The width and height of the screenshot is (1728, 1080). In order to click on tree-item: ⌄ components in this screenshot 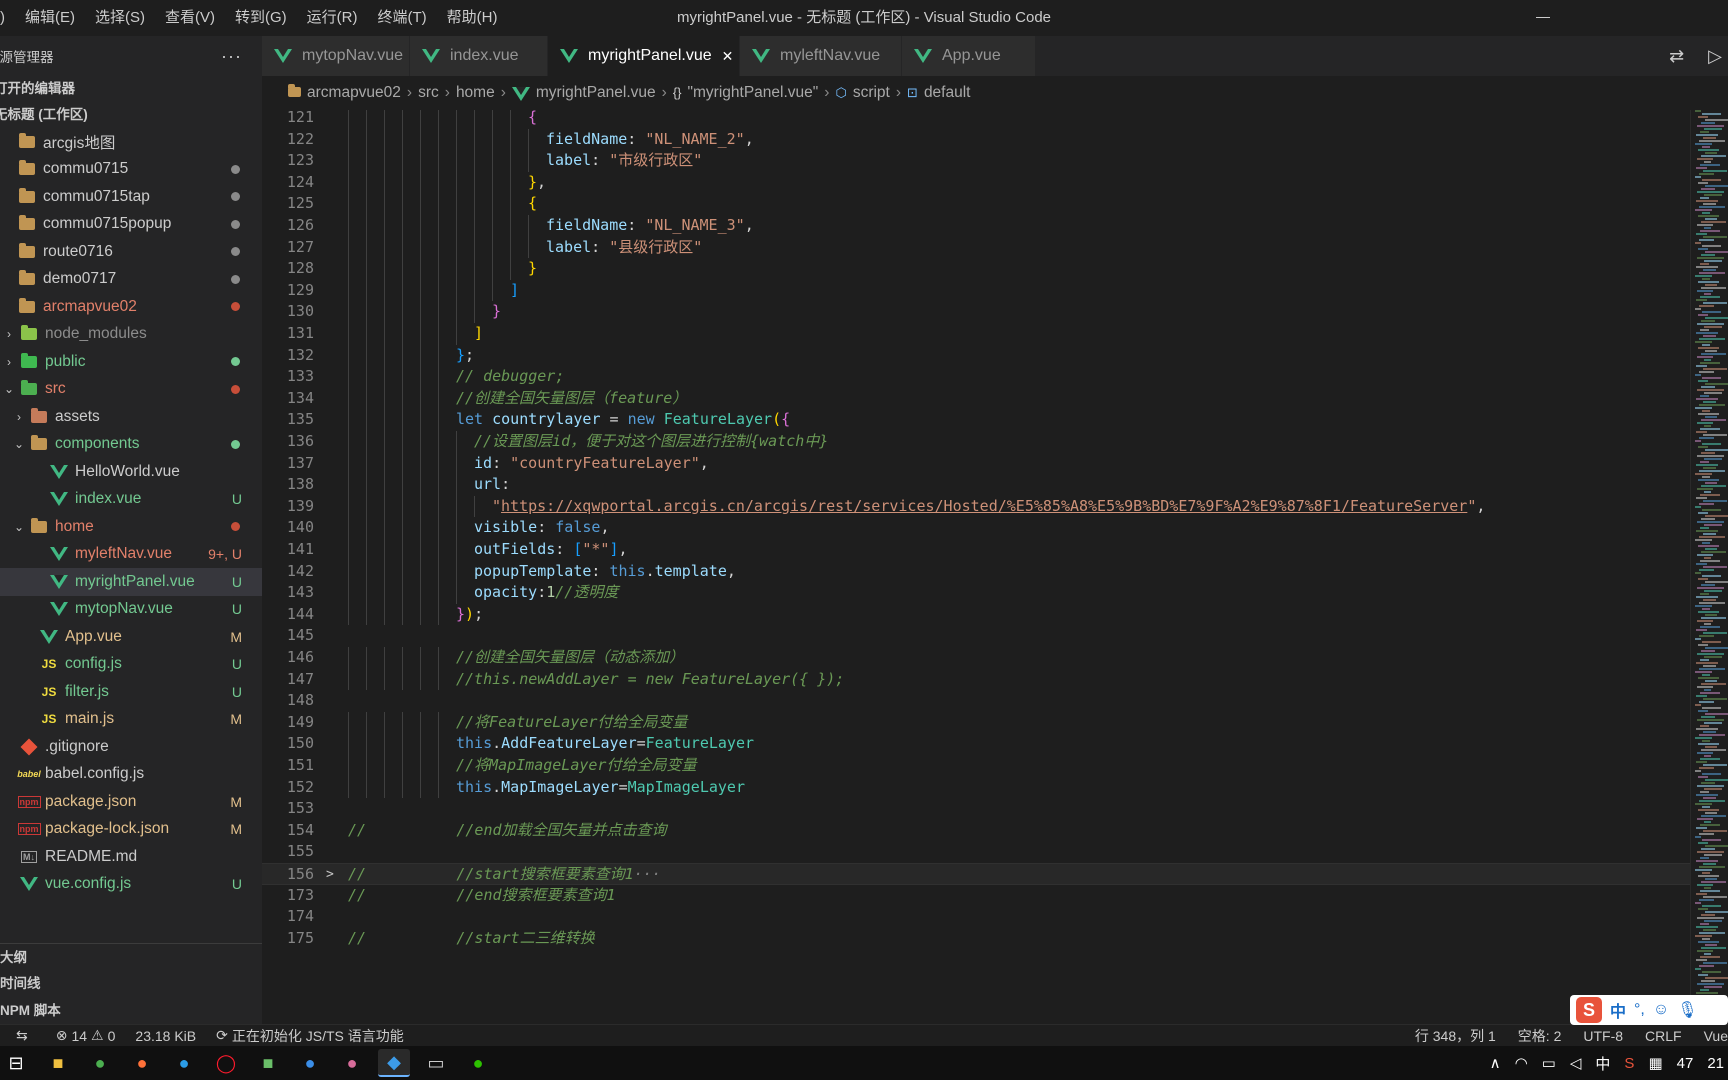, I will do `click(131, 445)`.